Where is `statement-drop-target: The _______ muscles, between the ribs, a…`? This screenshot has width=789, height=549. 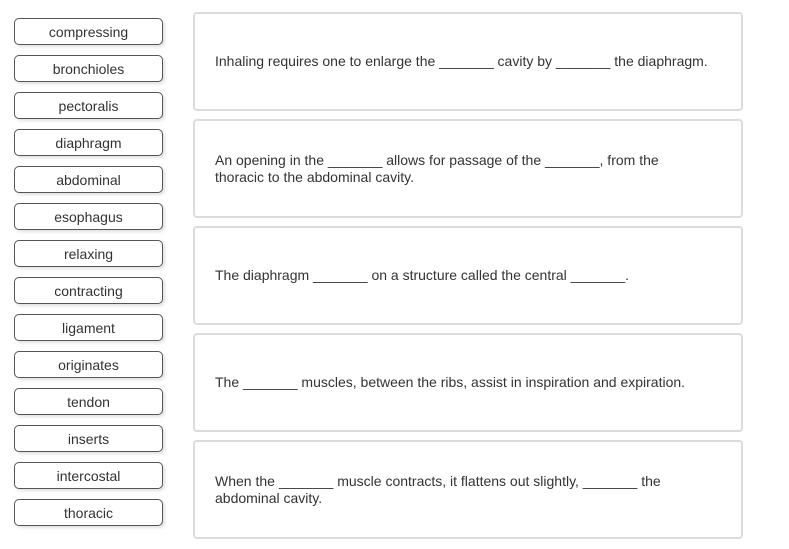 statement-drop-target: The _______ muscles, between the ribs, a… is located at coordinates (468, 382).